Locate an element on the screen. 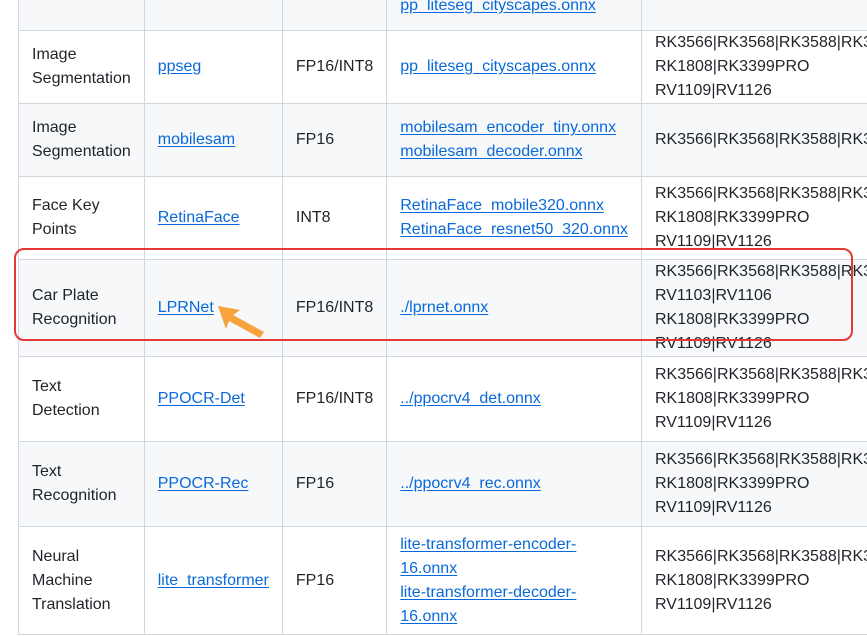 This screenshot has height=636, width=867. model-cell: mobilesam is located at coordinates (213, 140).